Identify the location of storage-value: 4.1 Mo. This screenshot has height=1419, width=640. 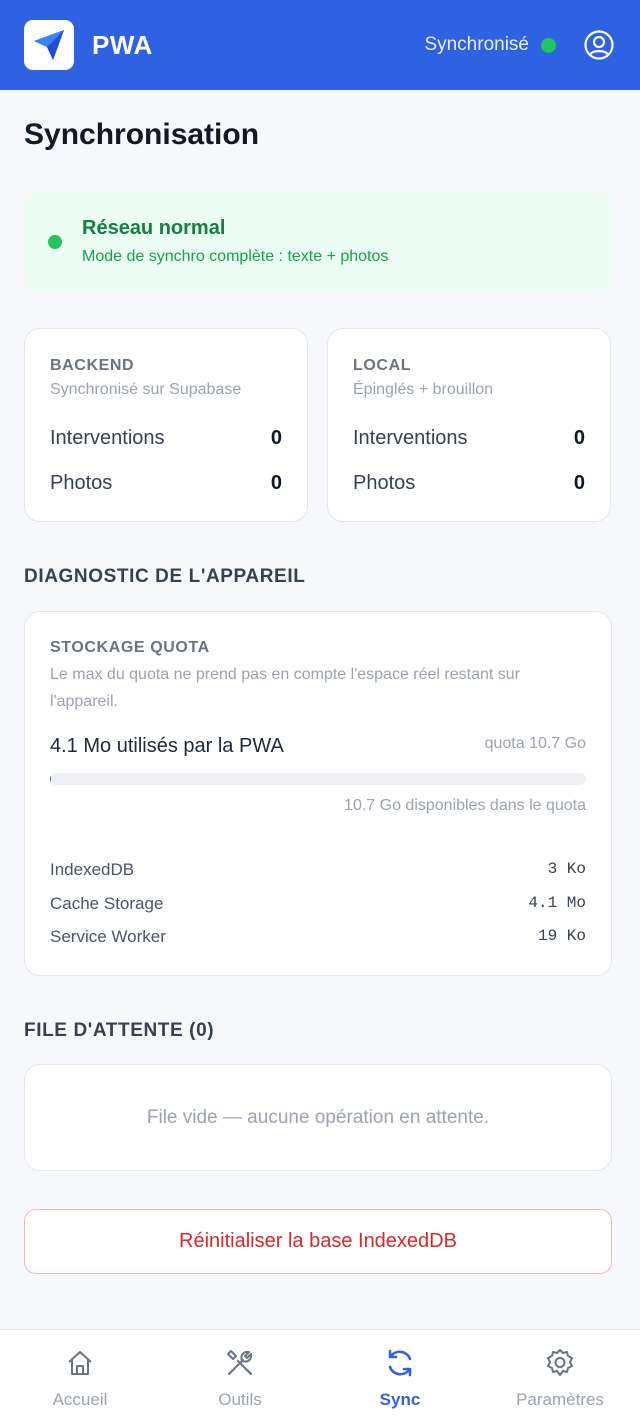
(557, 903).